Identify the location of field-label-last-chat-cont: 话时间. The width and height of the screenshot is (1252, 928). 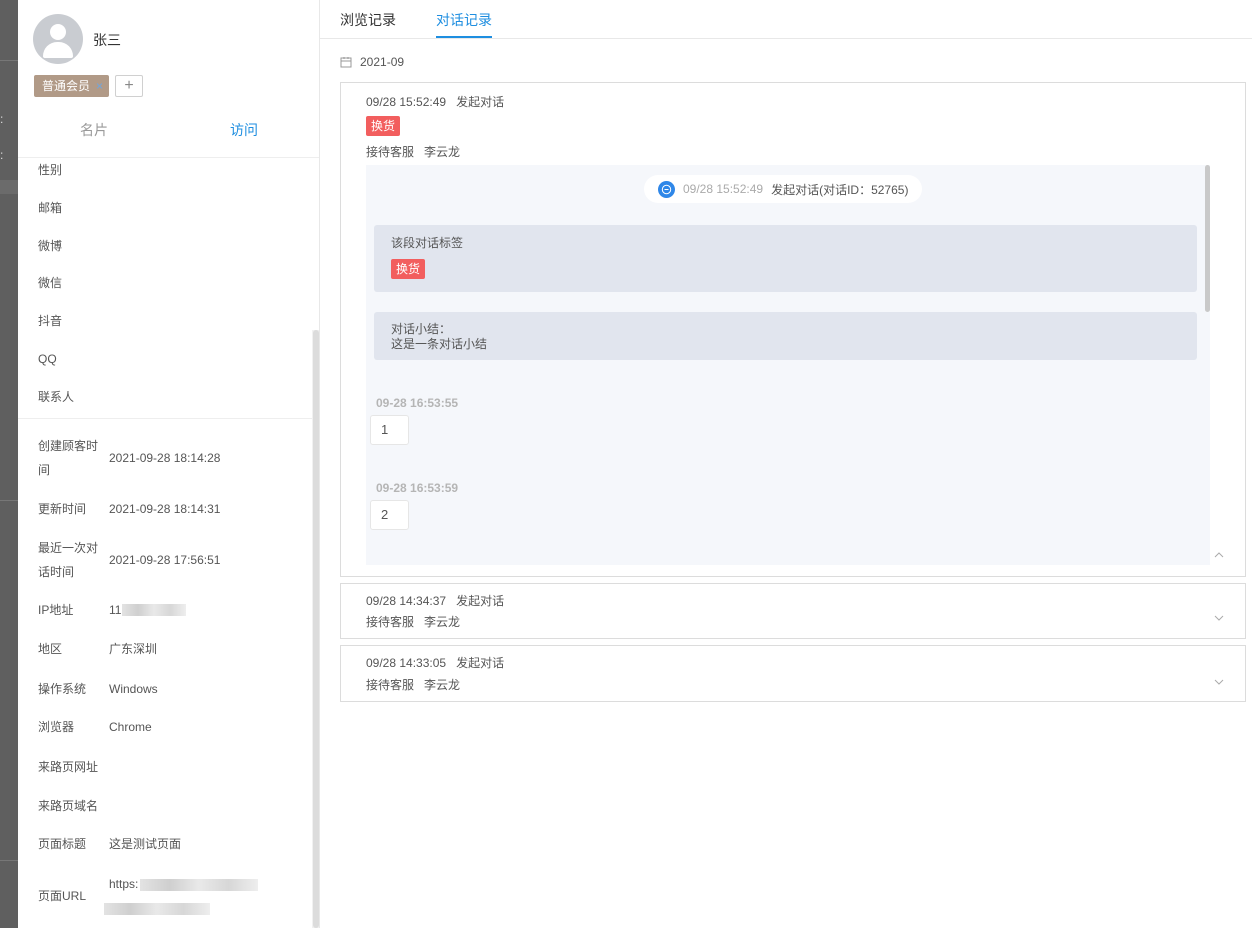
(56, 572).